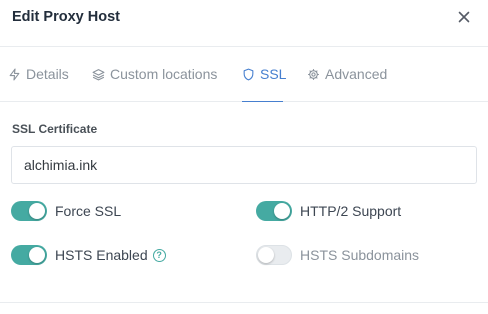  Describe the element at coordinates (47, 74) in the screenshot. I see `tab-details-label: Details` at that location.